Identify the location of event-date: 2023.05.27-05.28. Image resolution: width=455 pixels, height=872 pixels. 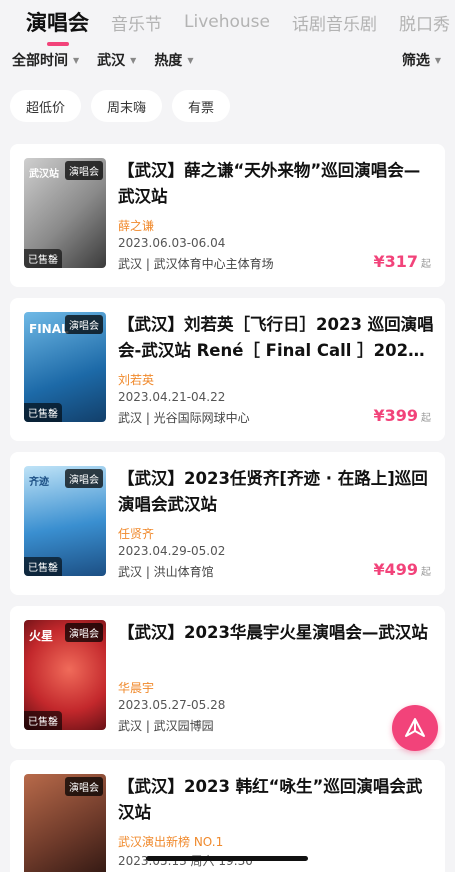
(172, 705).